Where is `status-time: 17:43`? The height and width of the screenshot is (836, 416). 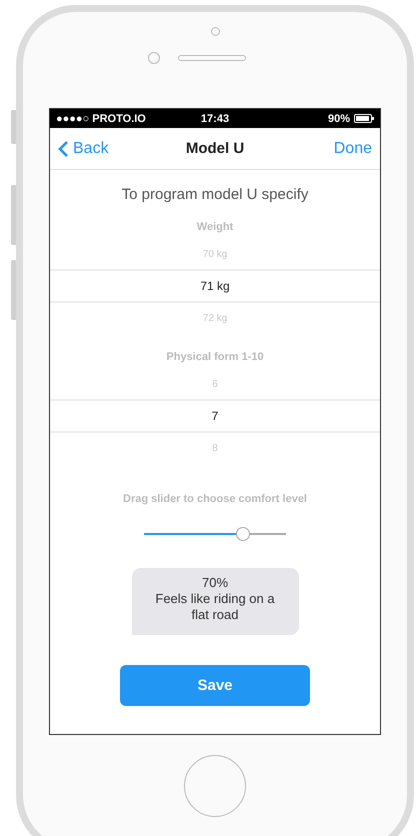 status-time: 17:43 is located at coordinates (215, 118).